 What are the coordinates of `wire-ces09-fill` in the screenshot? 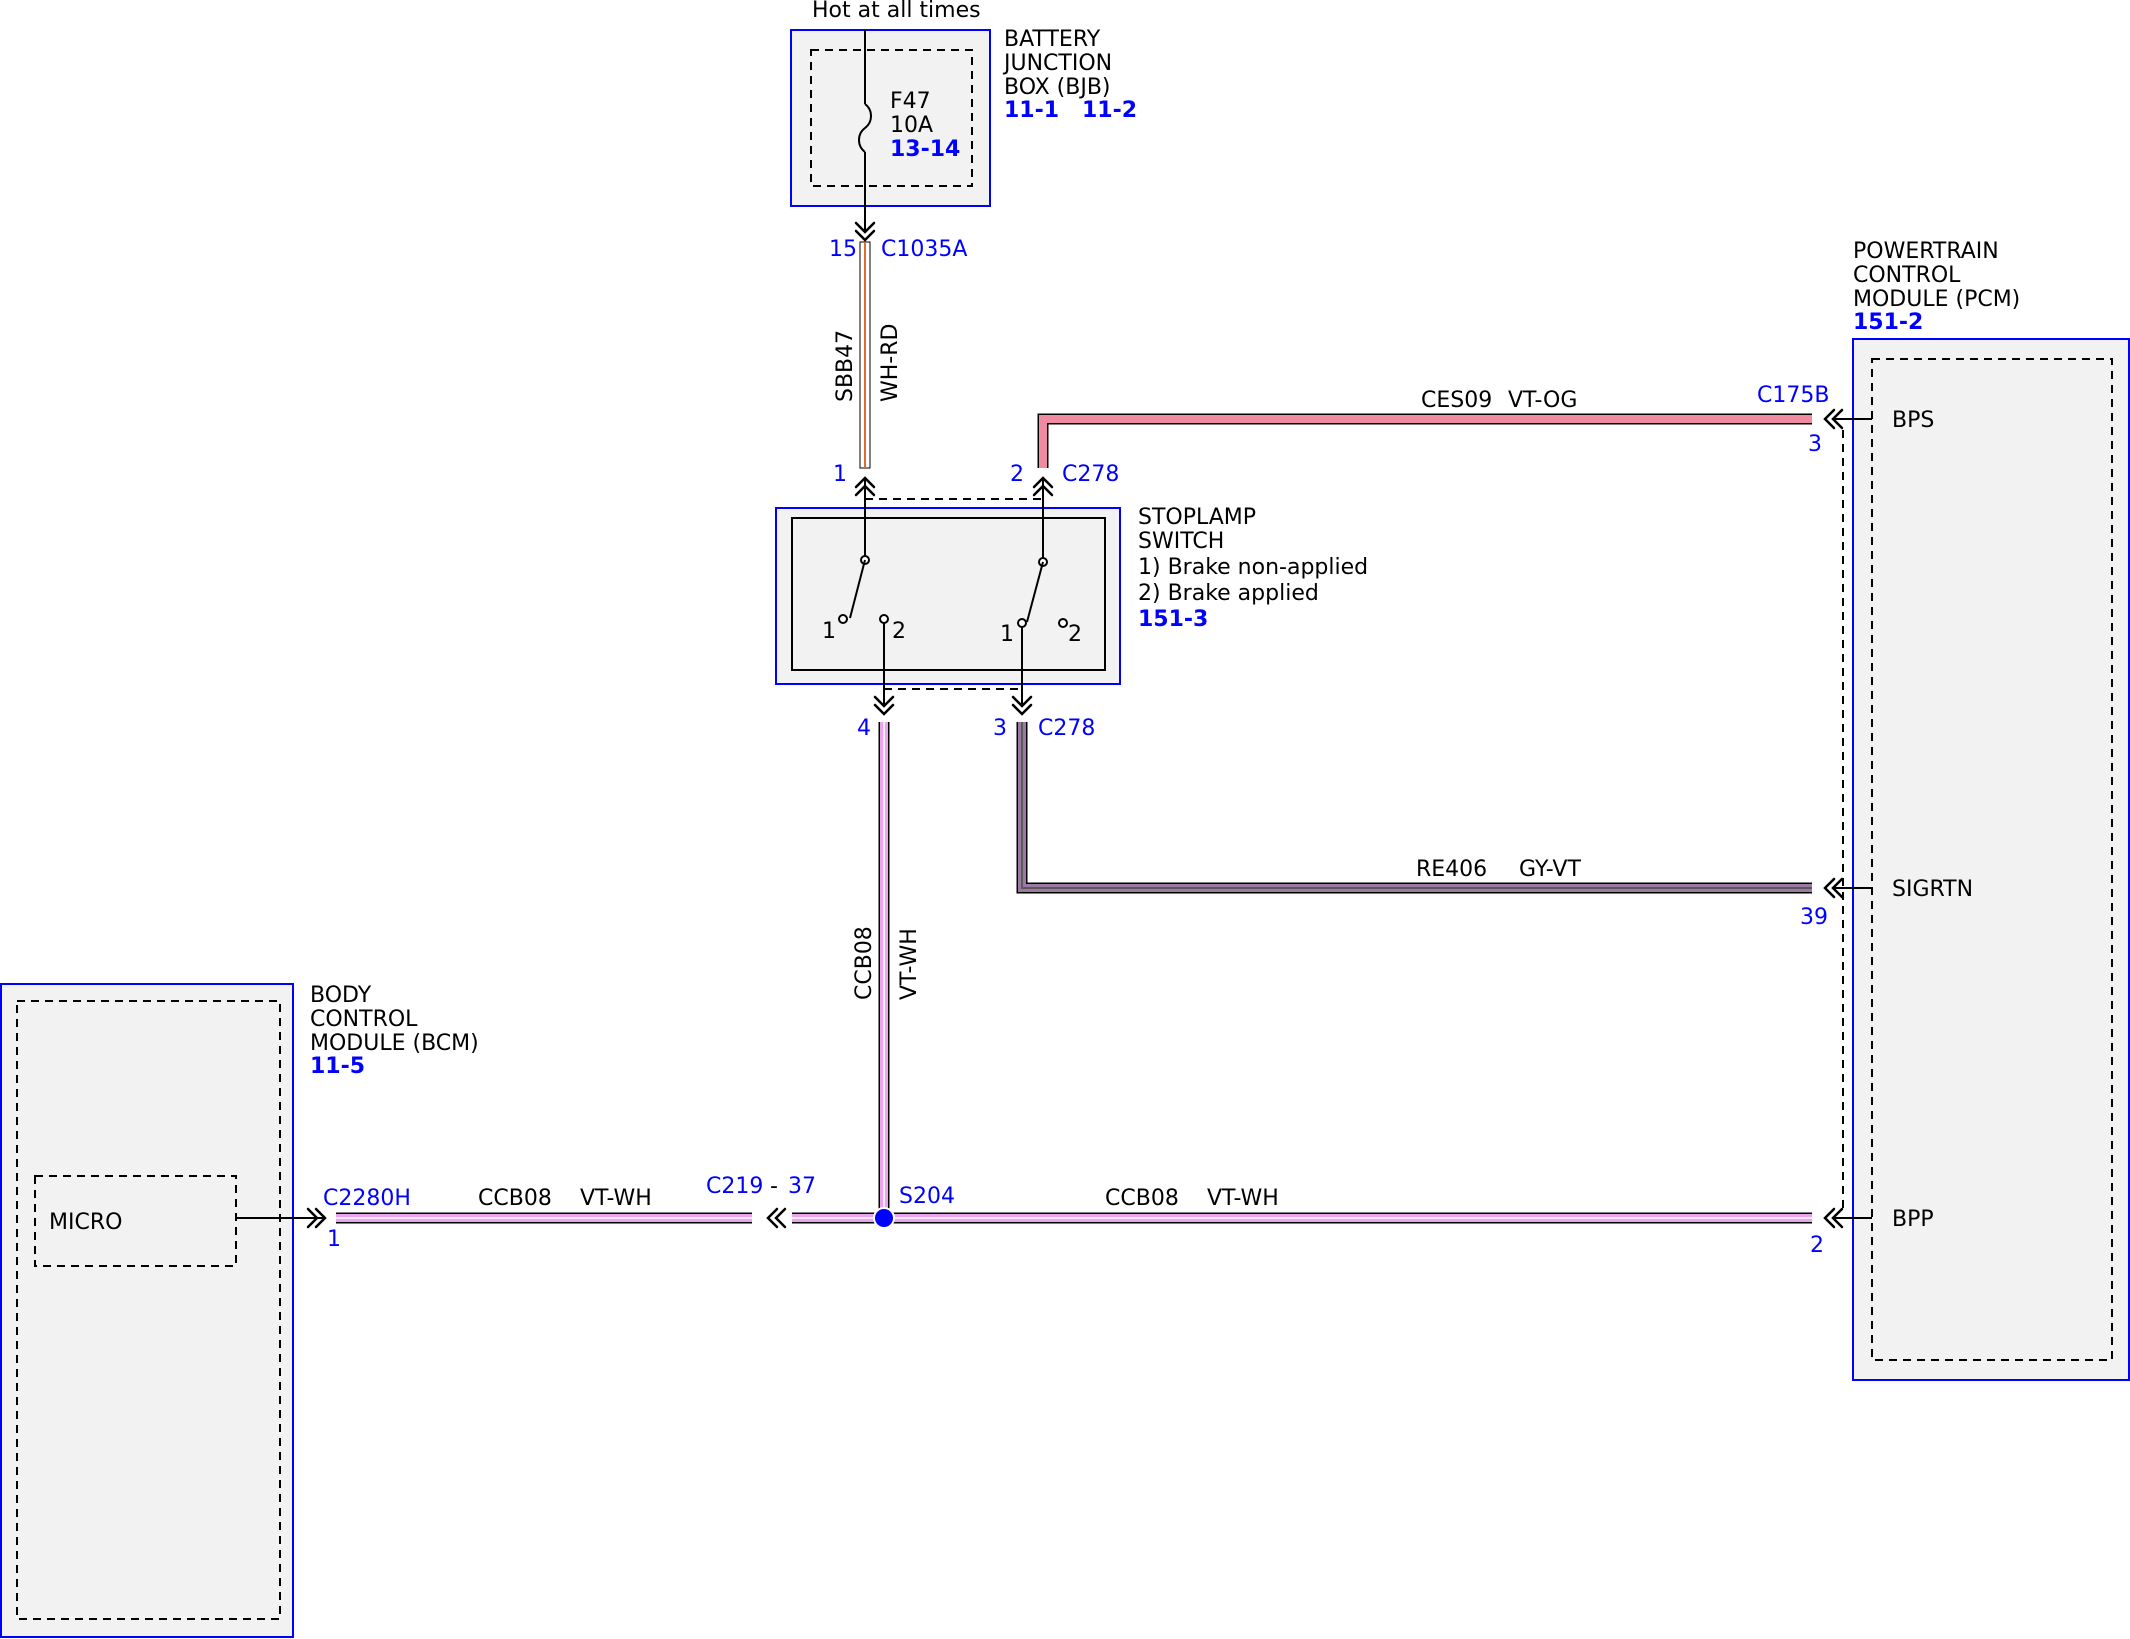 It's located at (1425, 441).